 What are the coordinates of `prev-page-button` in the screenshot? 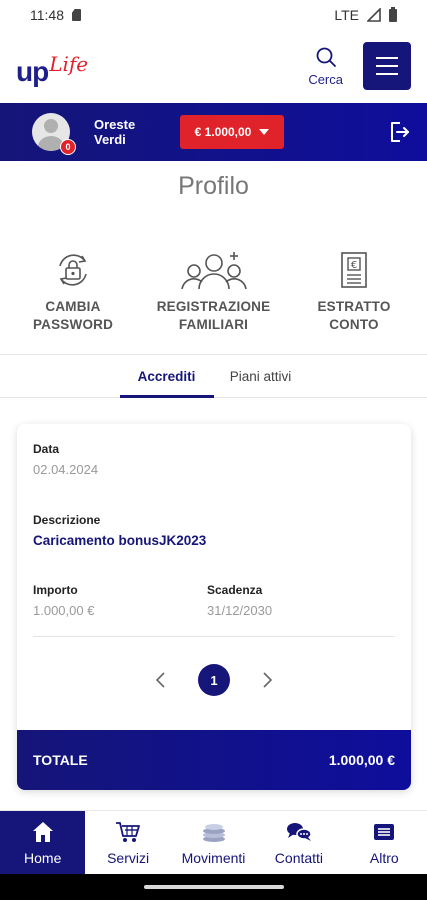 It's located at (160, 680).